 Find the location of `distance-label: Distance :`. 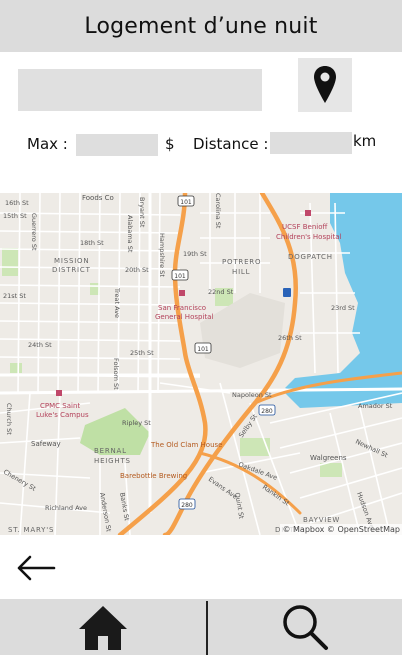

distance-label: Distance : is located at coordinates (231, 144).